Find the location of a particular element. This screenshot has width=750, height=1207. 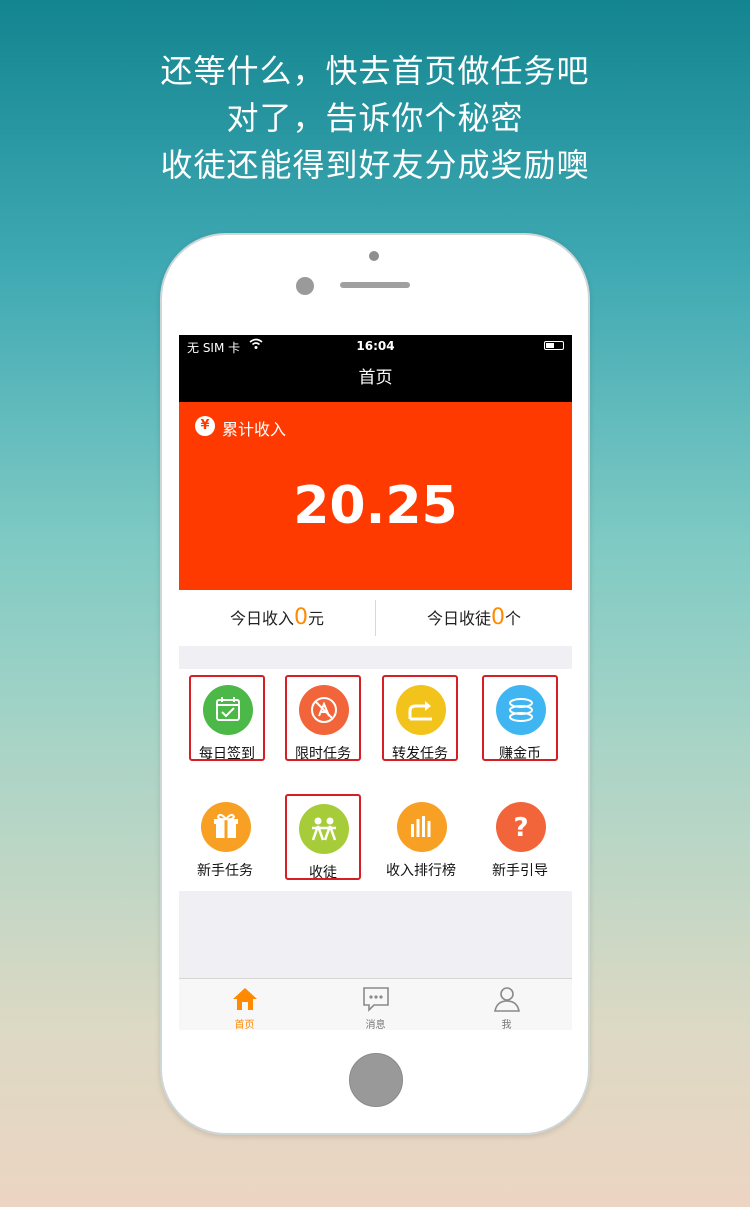

tab-home: 首页 is located at coordinates (244, 1004).